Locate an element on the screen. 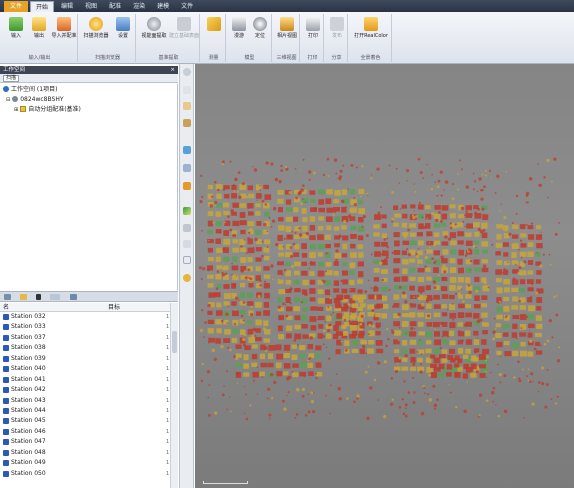 The height and width of the screenshot is (488, 574). clip-icon is located at coordinates (187, 228).